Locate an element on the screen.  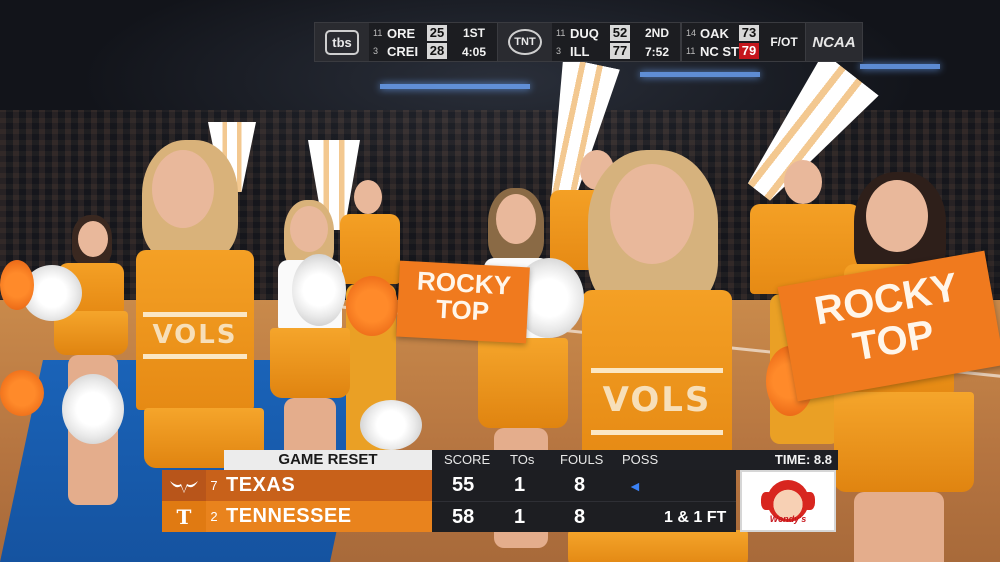
team-name: TEXAS is located at coordinates (261, 485).